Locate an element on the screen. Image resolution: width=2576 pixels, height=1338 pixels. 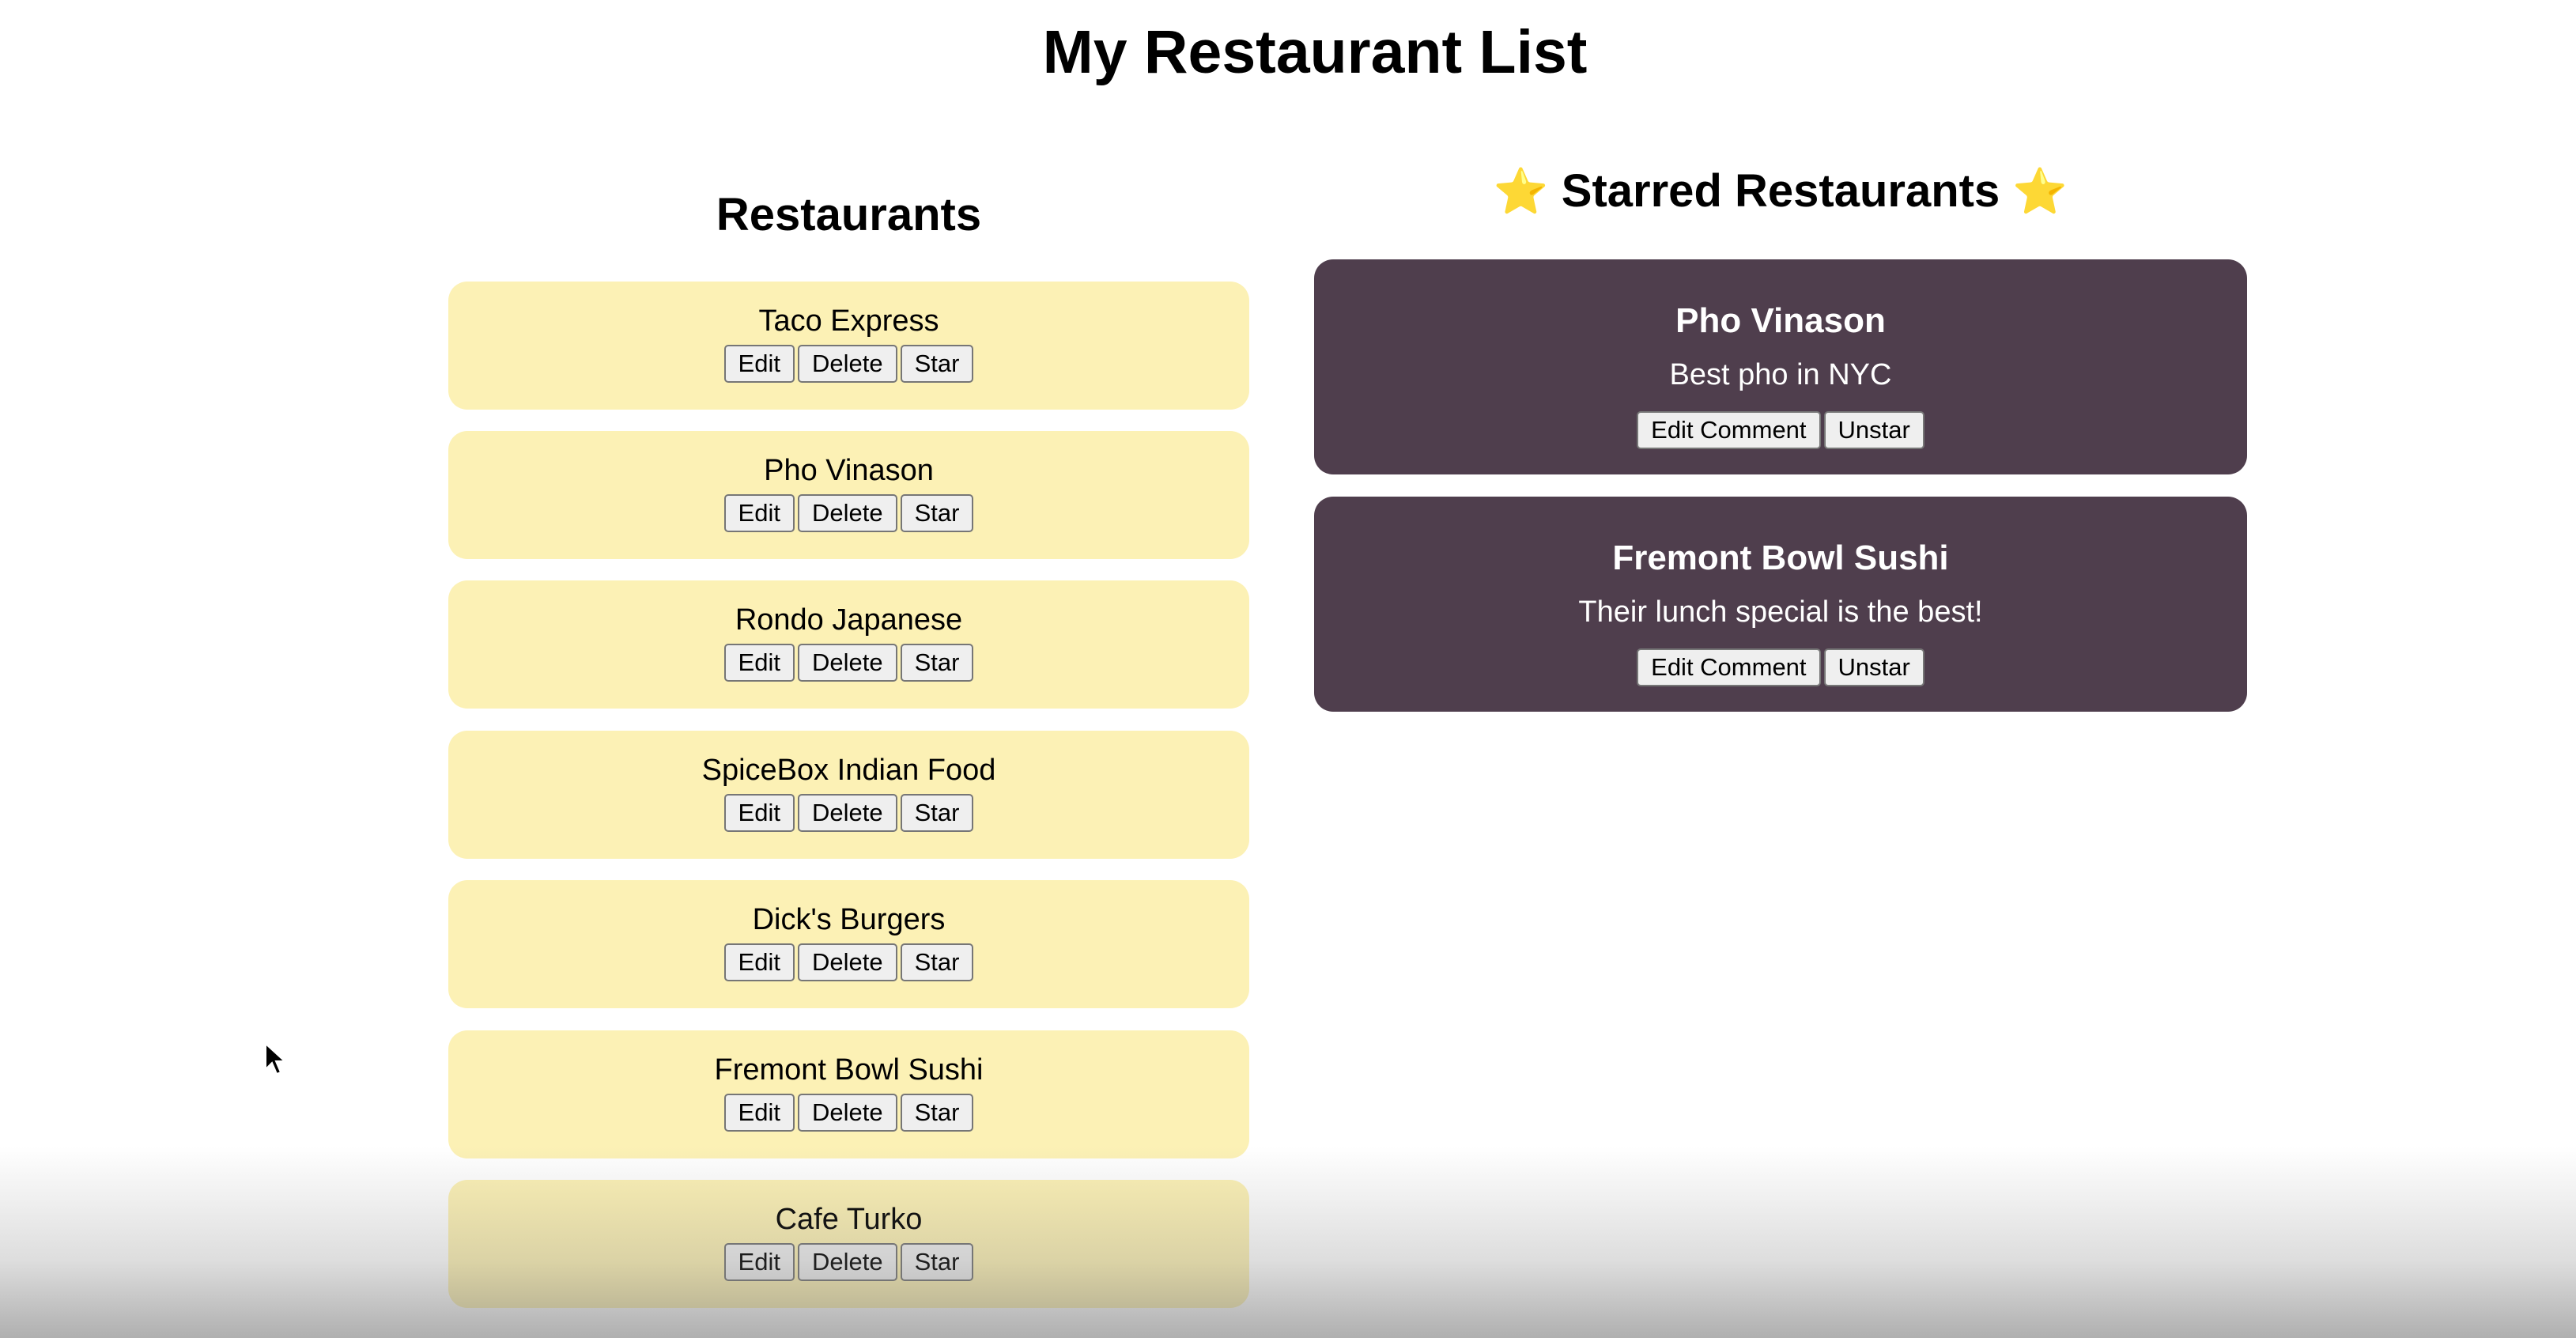
restaurant-name: Fremont Bowl Sushi is located at coordinates (849, 1070).